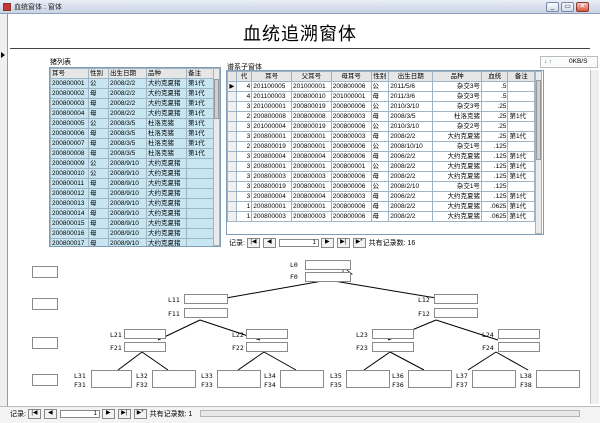  Describe the element at coordinates (174, 314) in the screenshot. I see `label-f11: F11` at that location.